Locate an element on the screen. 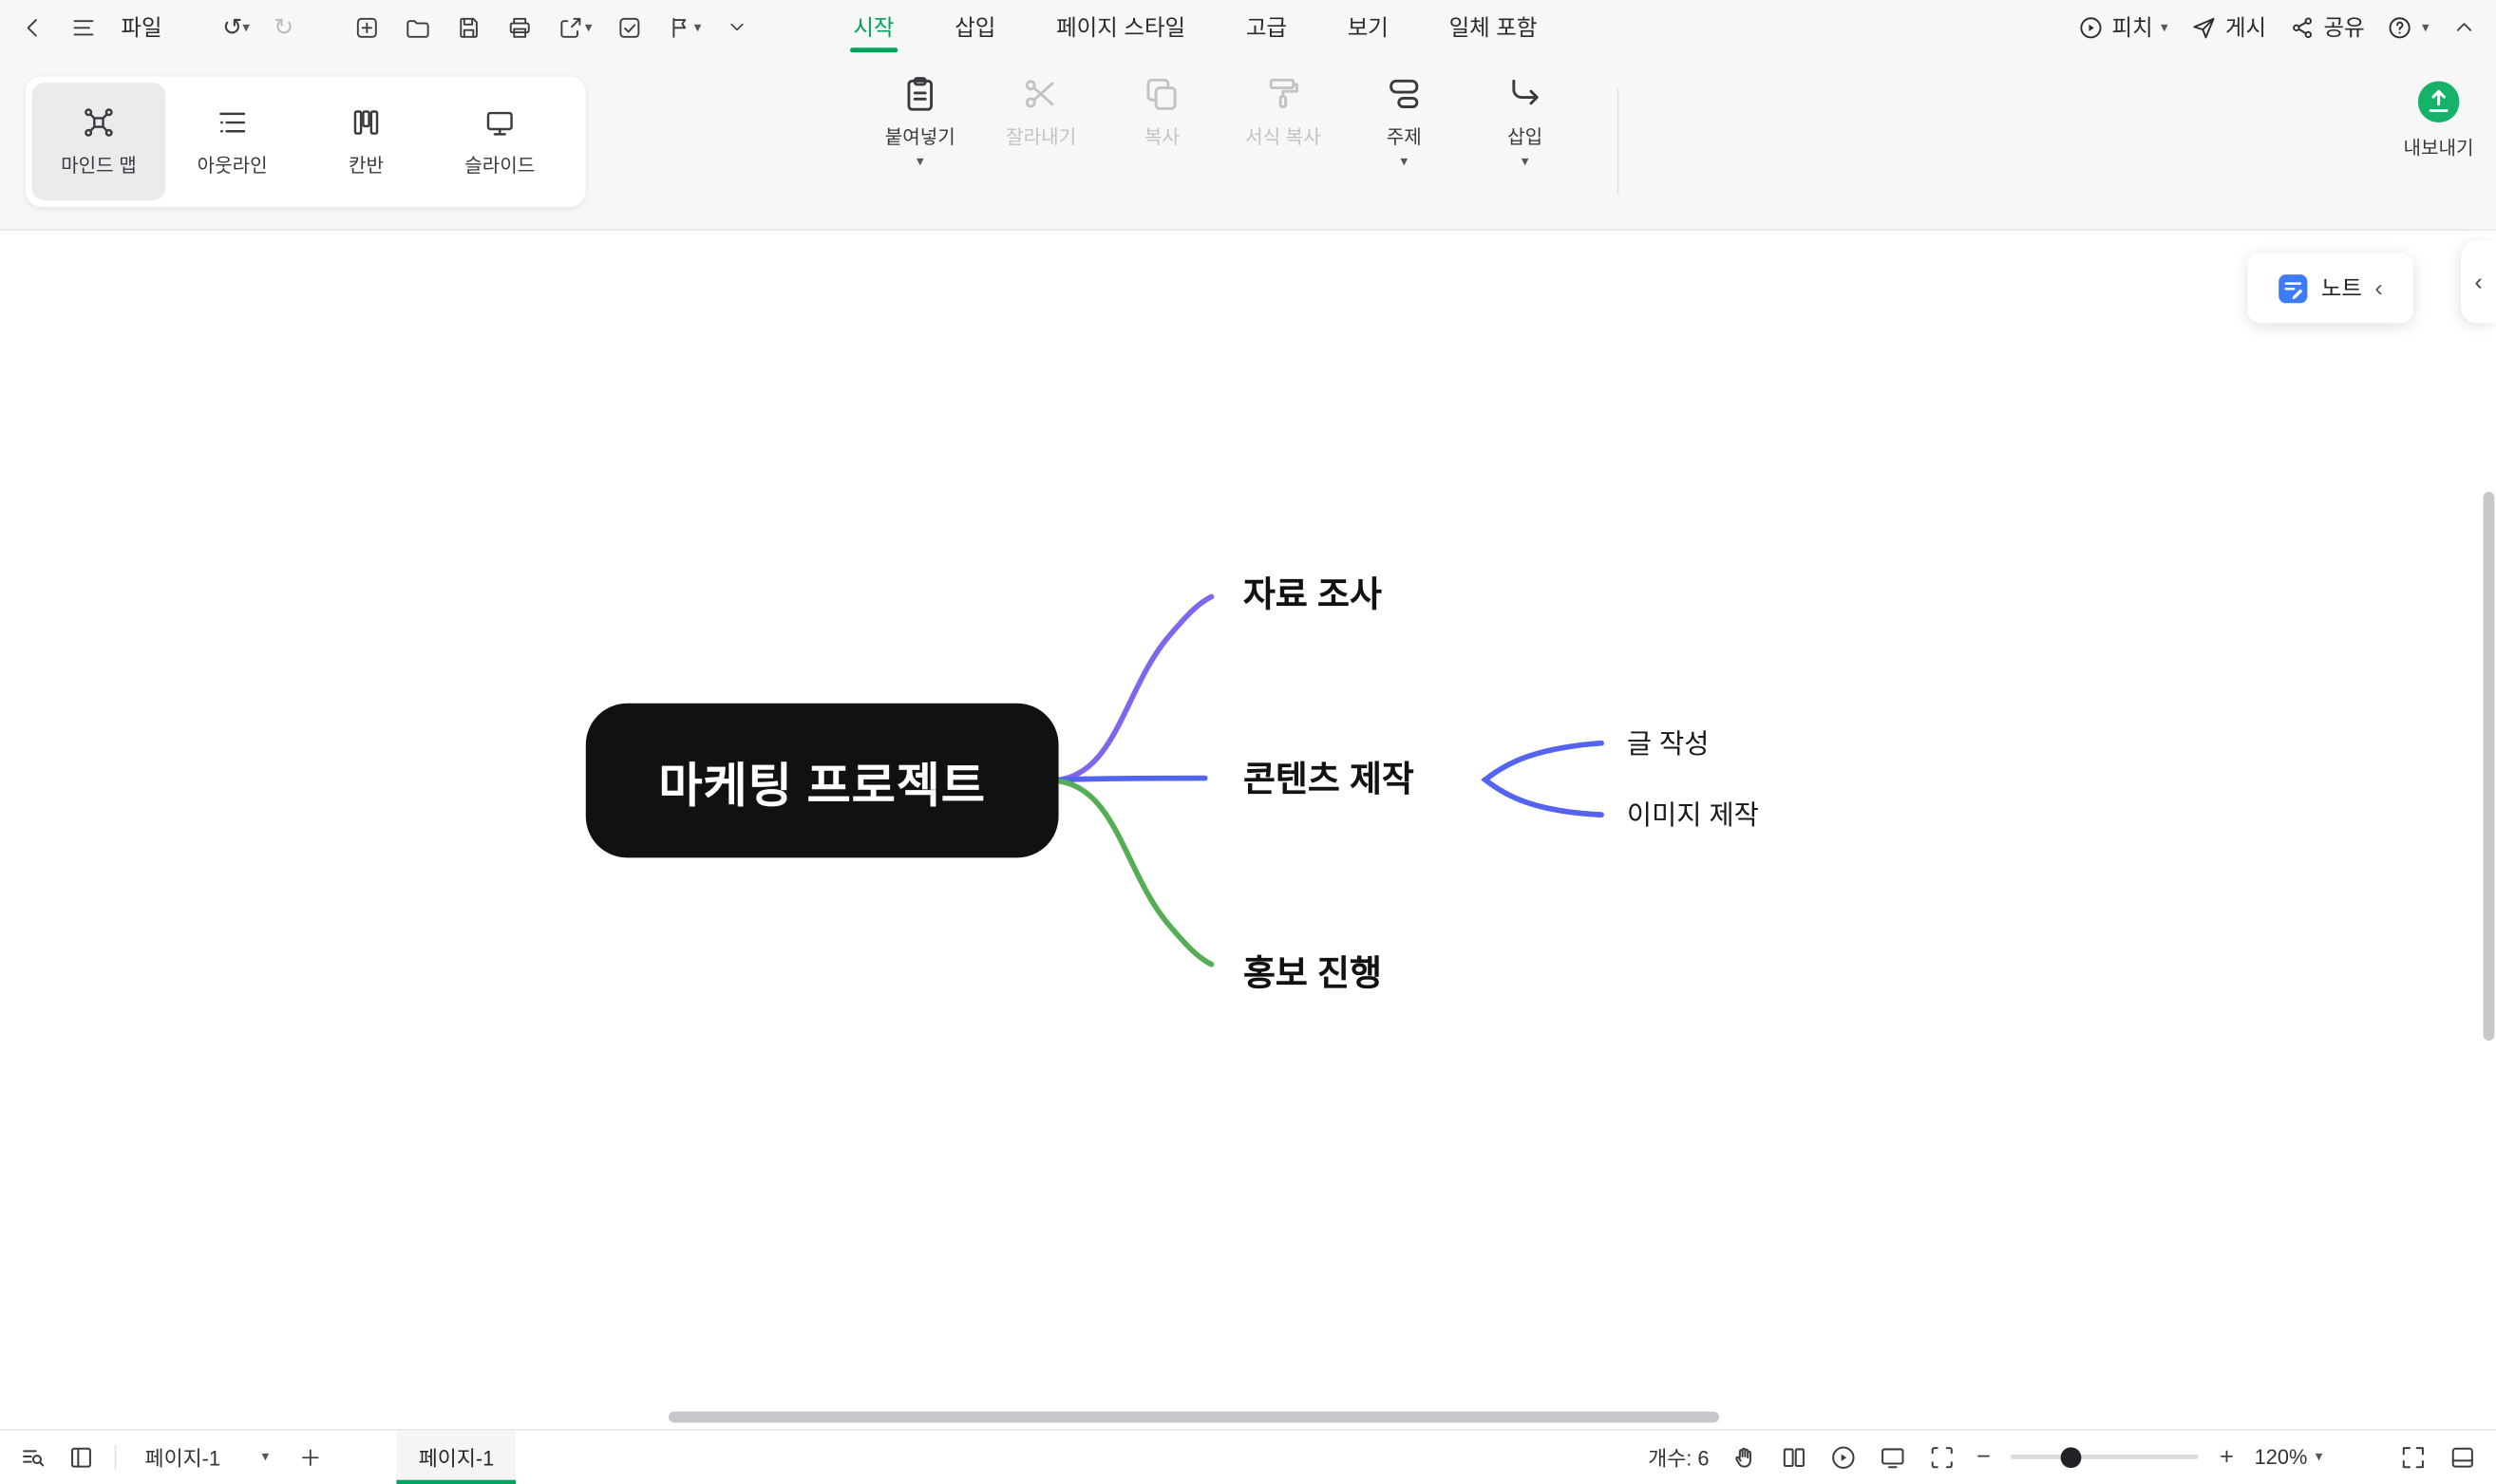 This screenshot has height=1484, width=2496. topic-promotion: 홍보 진행 is located at coordinates (1312, 974).